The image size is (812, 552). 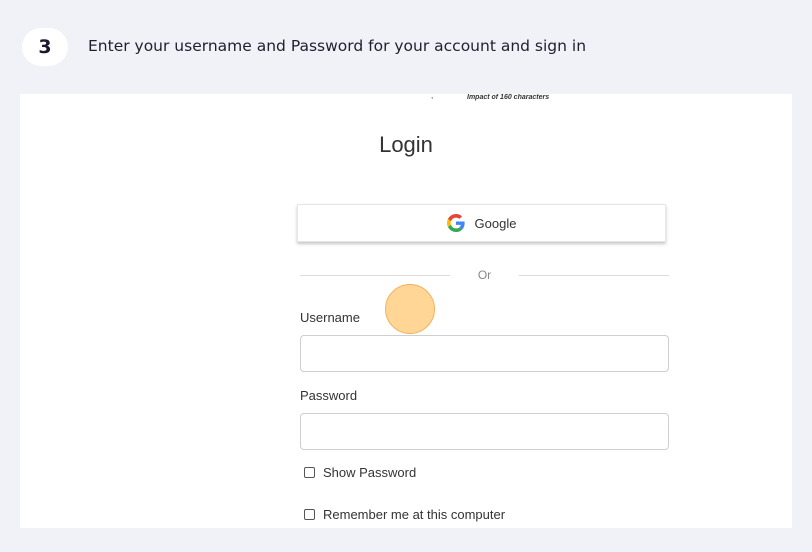 I want to click on show-password-checkbox, so click(x=309, y=472).